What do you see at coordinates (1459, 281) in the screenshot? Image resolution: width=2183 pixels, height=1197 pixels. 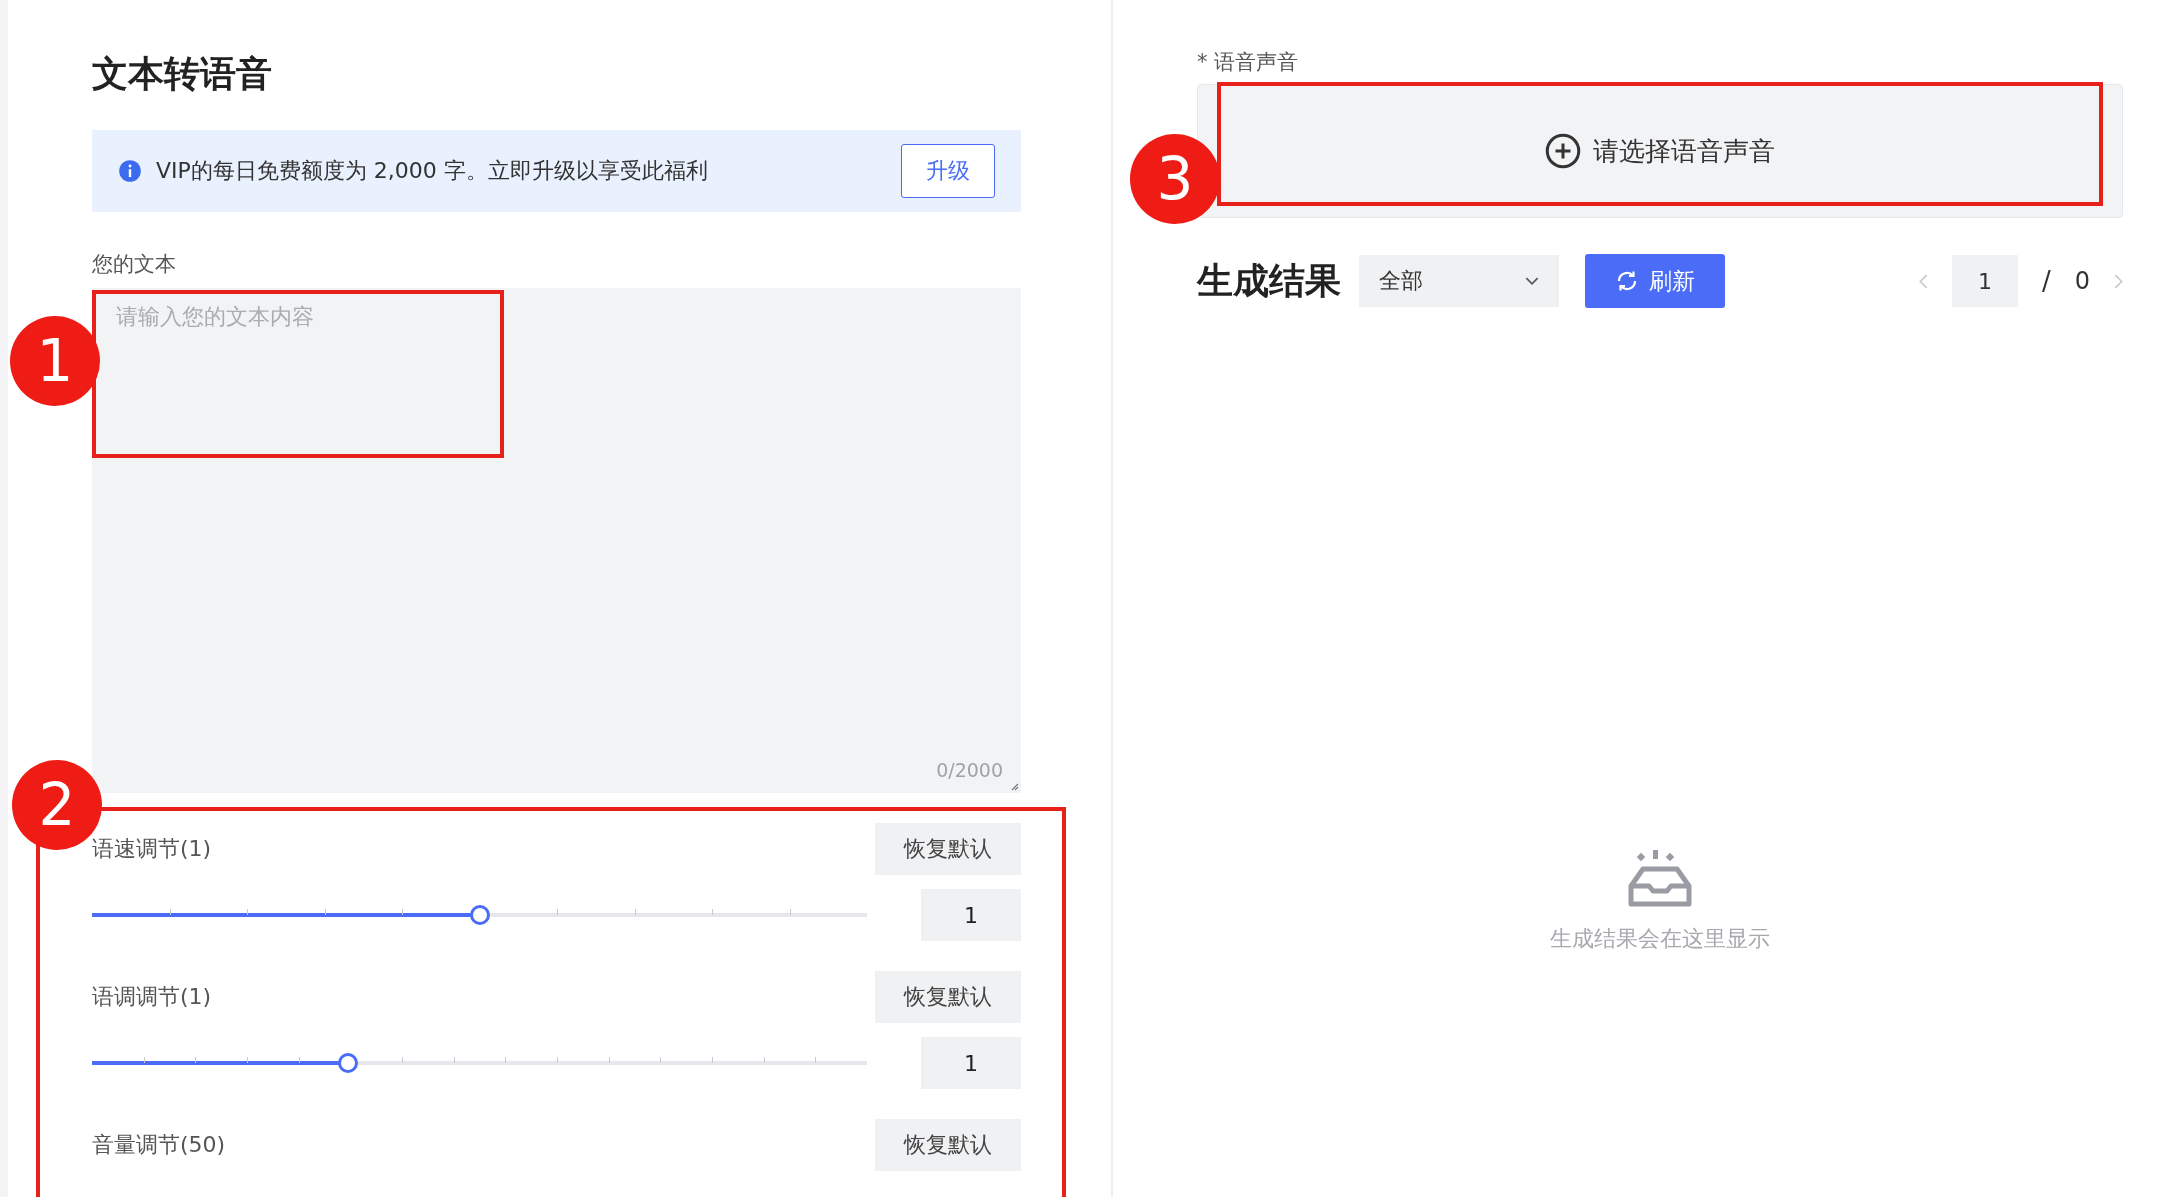 I see `filter-dropdown: 全部` at bounding box center [1459, 281].